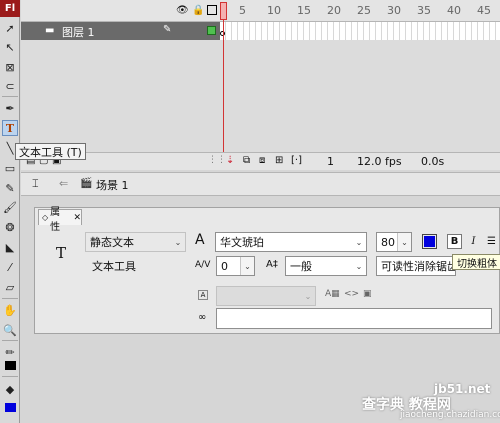  What do you see at coordinates (135, 242) in the screenshot?
I see `text-type-select: 静态文本 ⌄` at bounding box center [135, 242].